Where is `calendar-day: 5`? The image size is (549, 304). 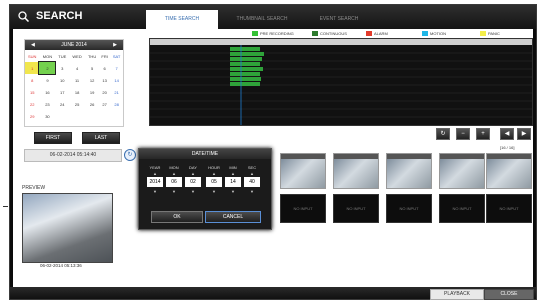
calendar-day: 5 is located at coordinates (92, 68).